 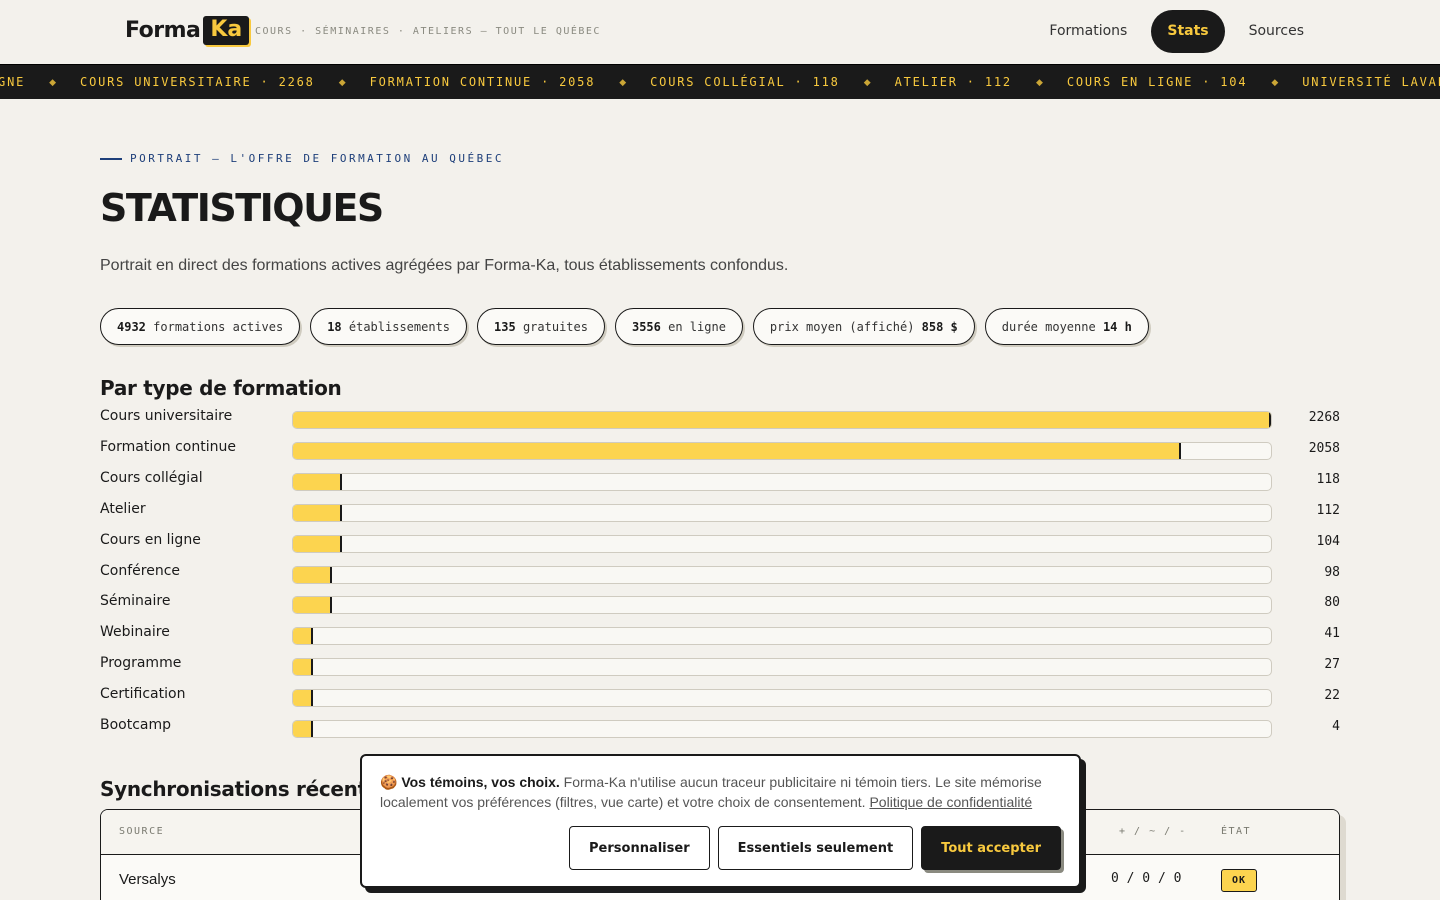 What do you see at coordinates (131, 326) in the screenshot?
I see `stat-pill-value: 4932` at bounding box center [131, 326].